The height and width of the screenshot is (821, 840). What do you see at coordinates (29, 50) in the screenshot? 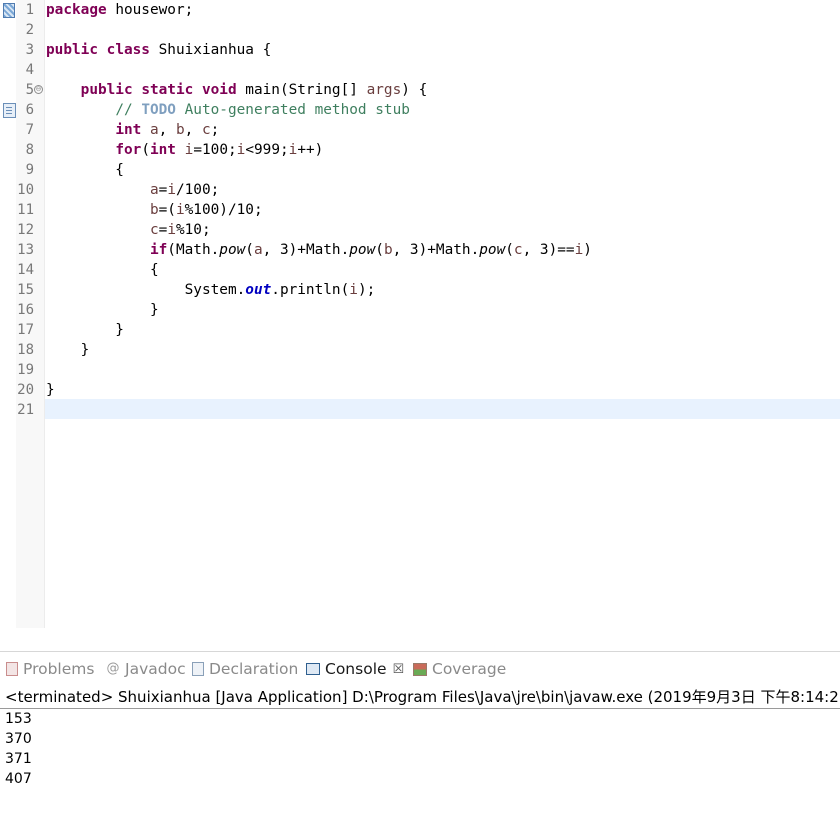
I see `line-number: 3` at bounding box center [29, 50].